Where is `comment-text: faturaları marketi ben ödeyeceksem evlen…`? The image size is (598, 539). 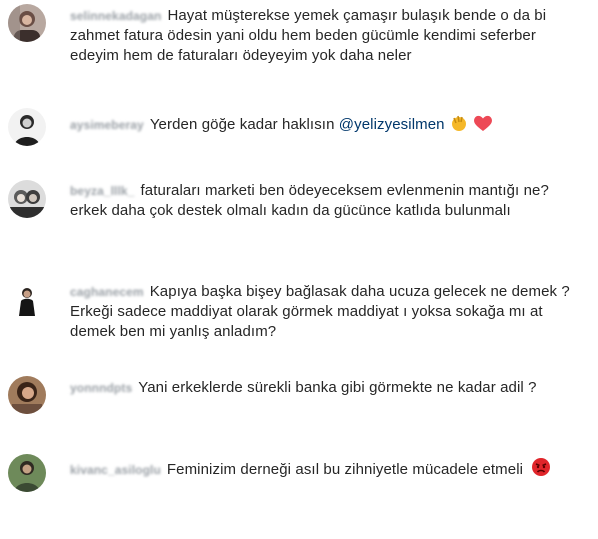 comment-text: faturaları marketi ben ödeyeceksem evlen… is located at coordinates (309, 200).